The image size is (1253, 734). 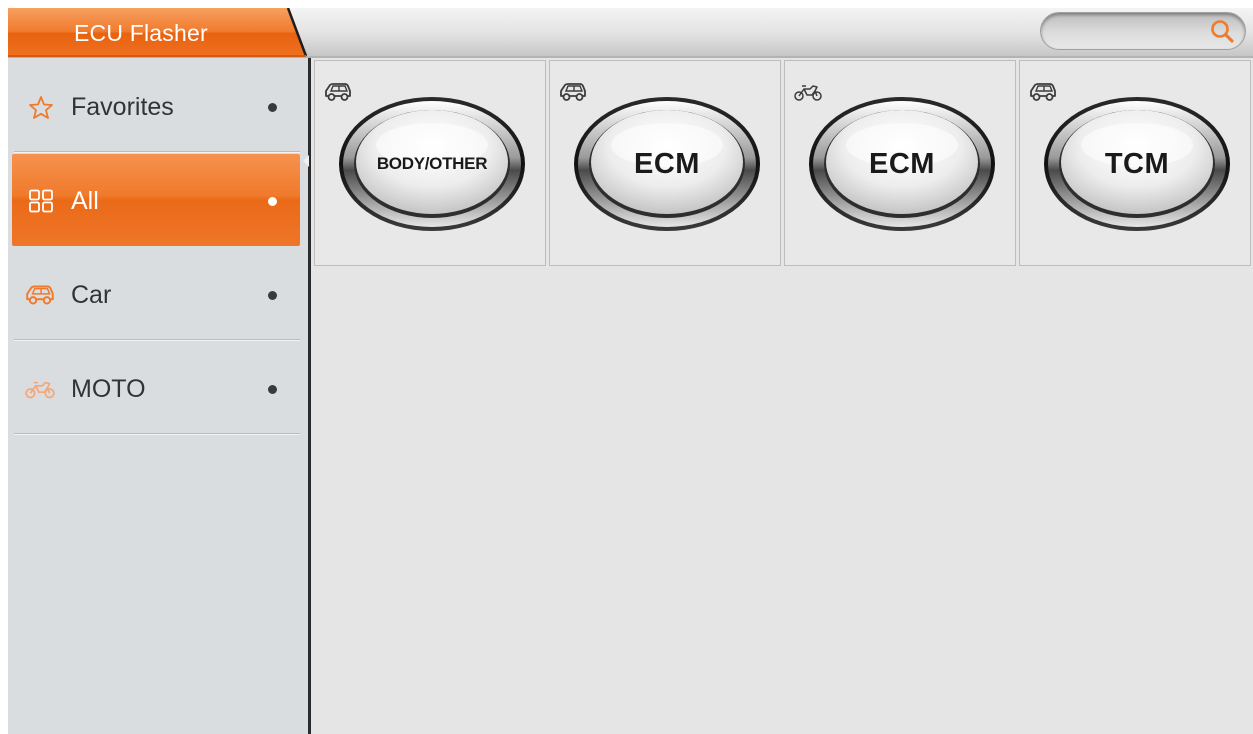 I want to click on sidebar-item-car: Car, so click(x=156, y=294).